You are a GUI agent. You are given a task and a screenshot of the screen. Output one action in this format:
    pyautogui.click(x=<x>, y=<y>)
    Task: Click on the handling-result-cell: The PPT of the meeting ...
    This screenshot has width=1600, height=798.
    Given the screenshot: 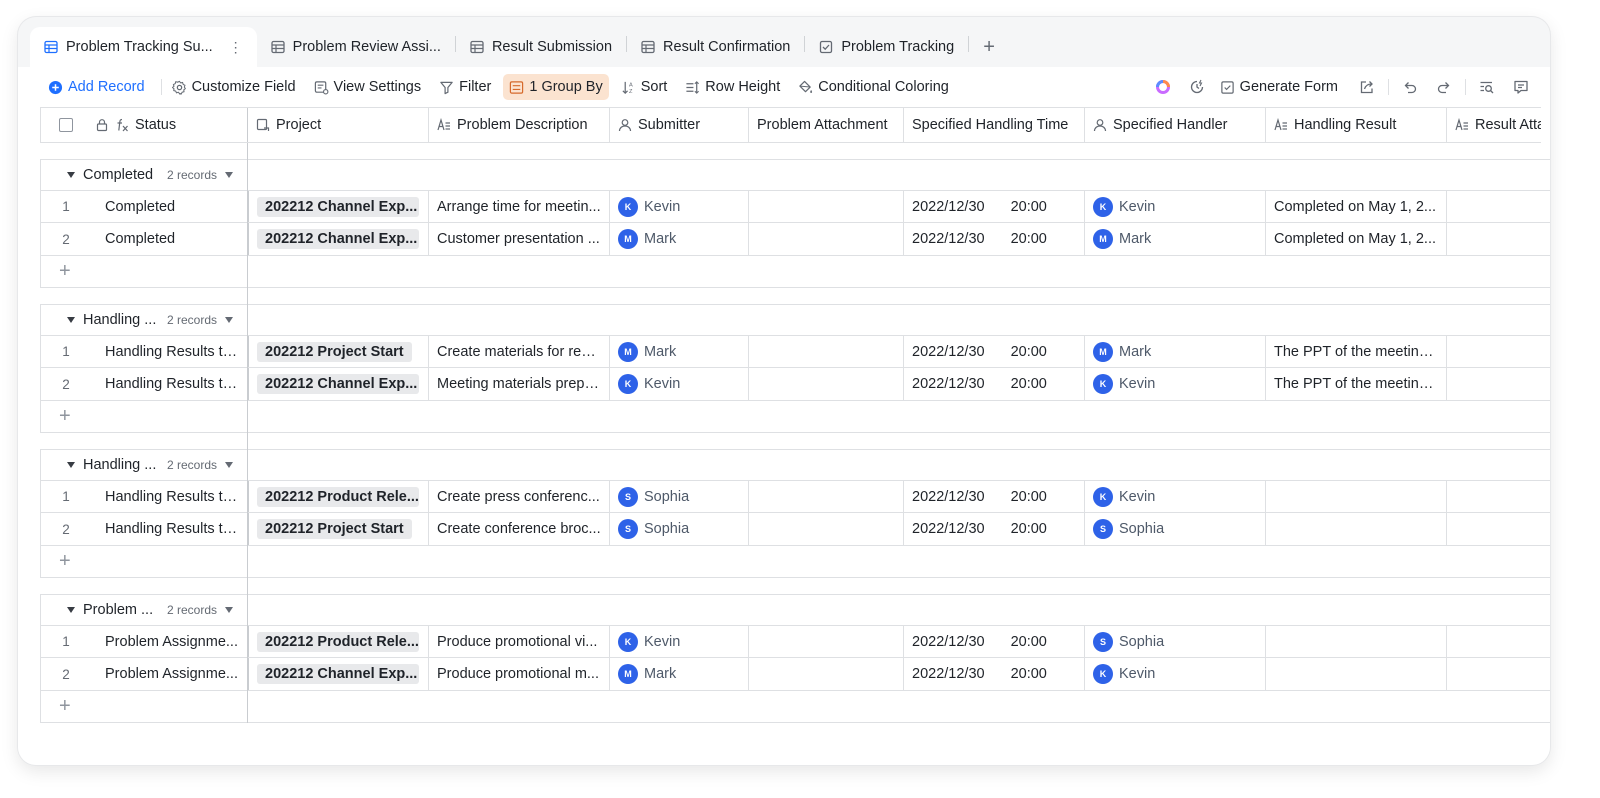 What is the action you would take?
    pyautogui.click(x=1356, y=352)
    